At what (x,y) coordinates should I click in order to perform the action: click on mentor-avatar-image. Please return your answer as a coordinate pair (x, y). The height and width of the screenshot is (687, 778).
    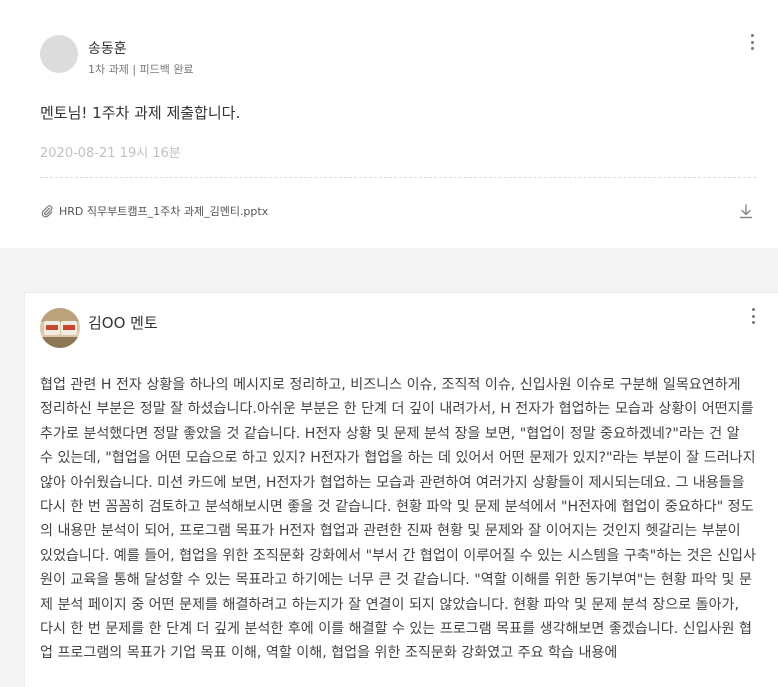
    Looking at the image, I should click on (60, 328).